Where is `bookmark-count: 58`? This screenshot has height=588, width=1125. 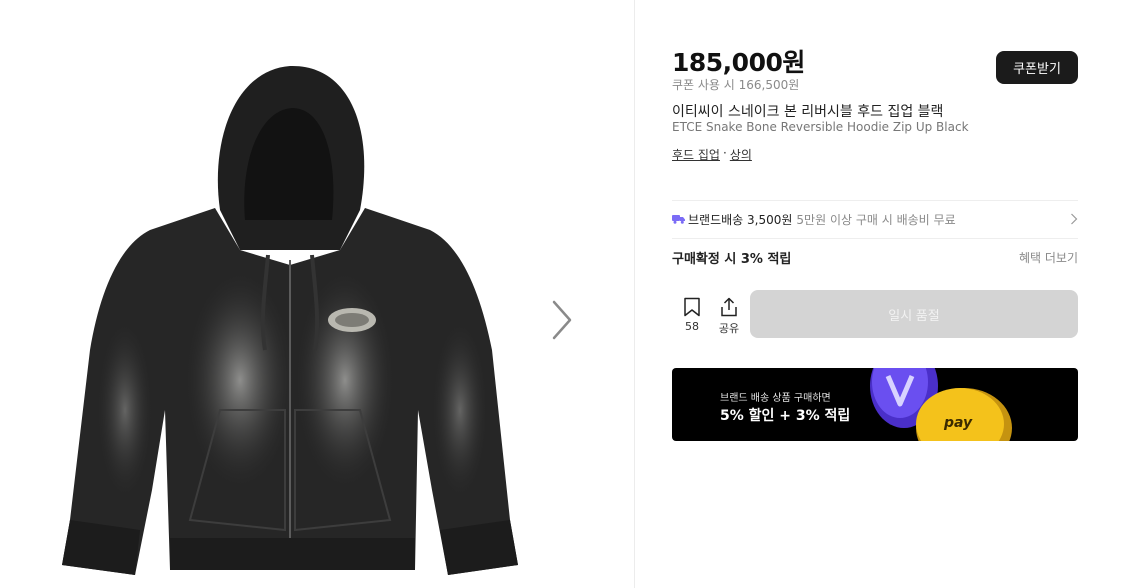 bookmark-count: 58 is located at coordinates (692, 326).